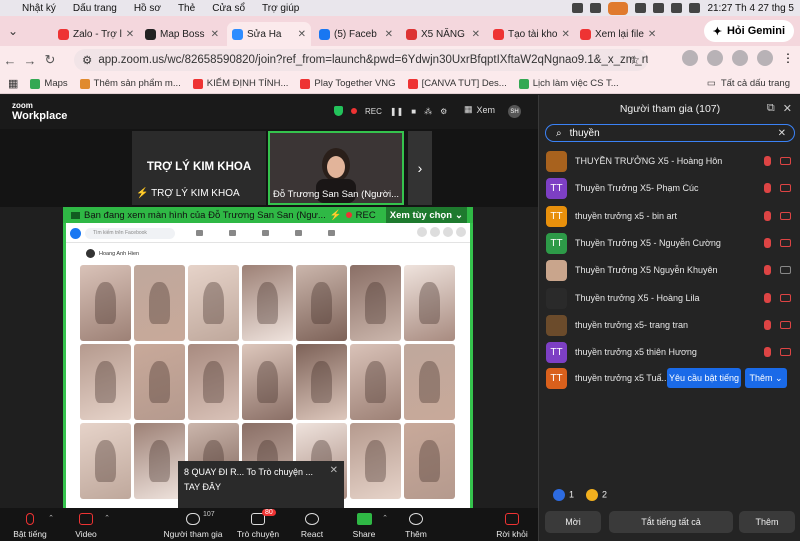 This screenshot has width=800, height=541. I want to click on browser-tab: X5 NĂNG ✕, so click(443, 34).